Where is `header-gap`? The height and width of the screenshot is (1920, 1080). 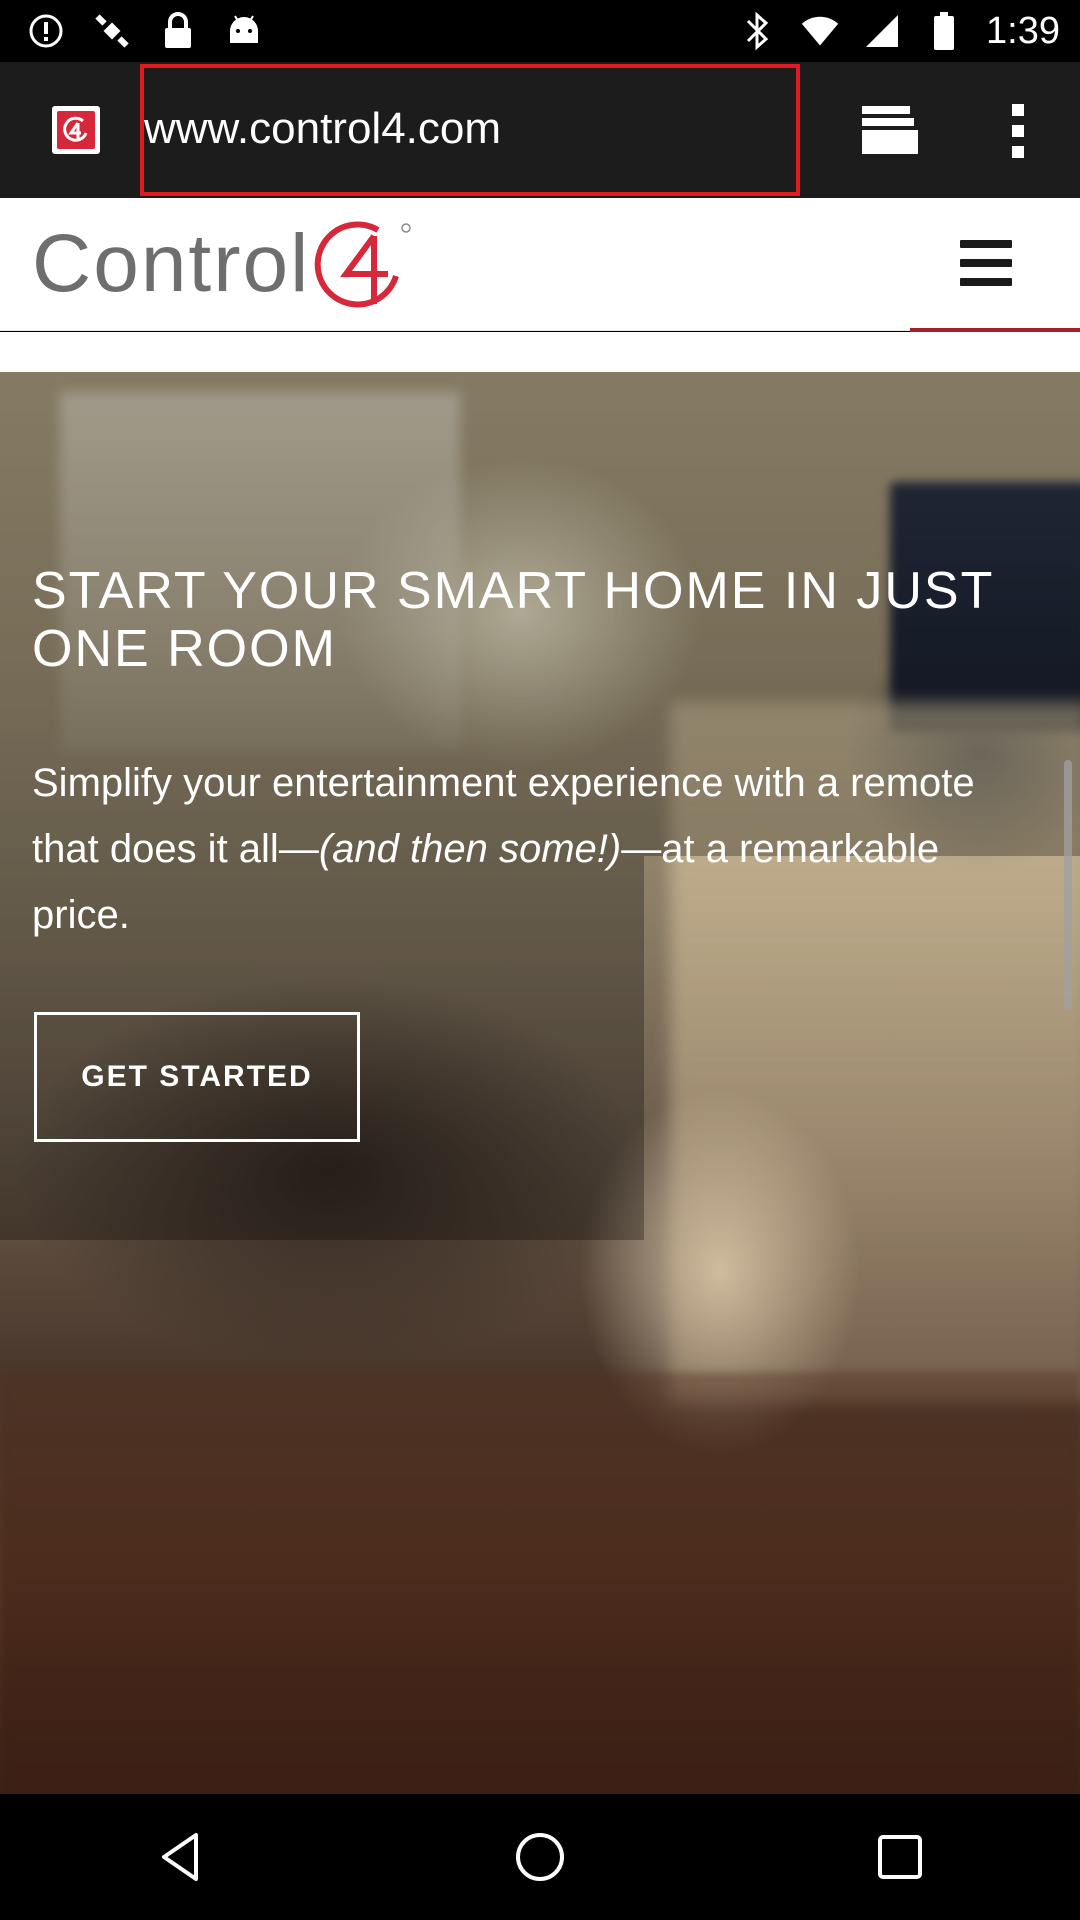
header-gap is located at coordinates (540, 352).